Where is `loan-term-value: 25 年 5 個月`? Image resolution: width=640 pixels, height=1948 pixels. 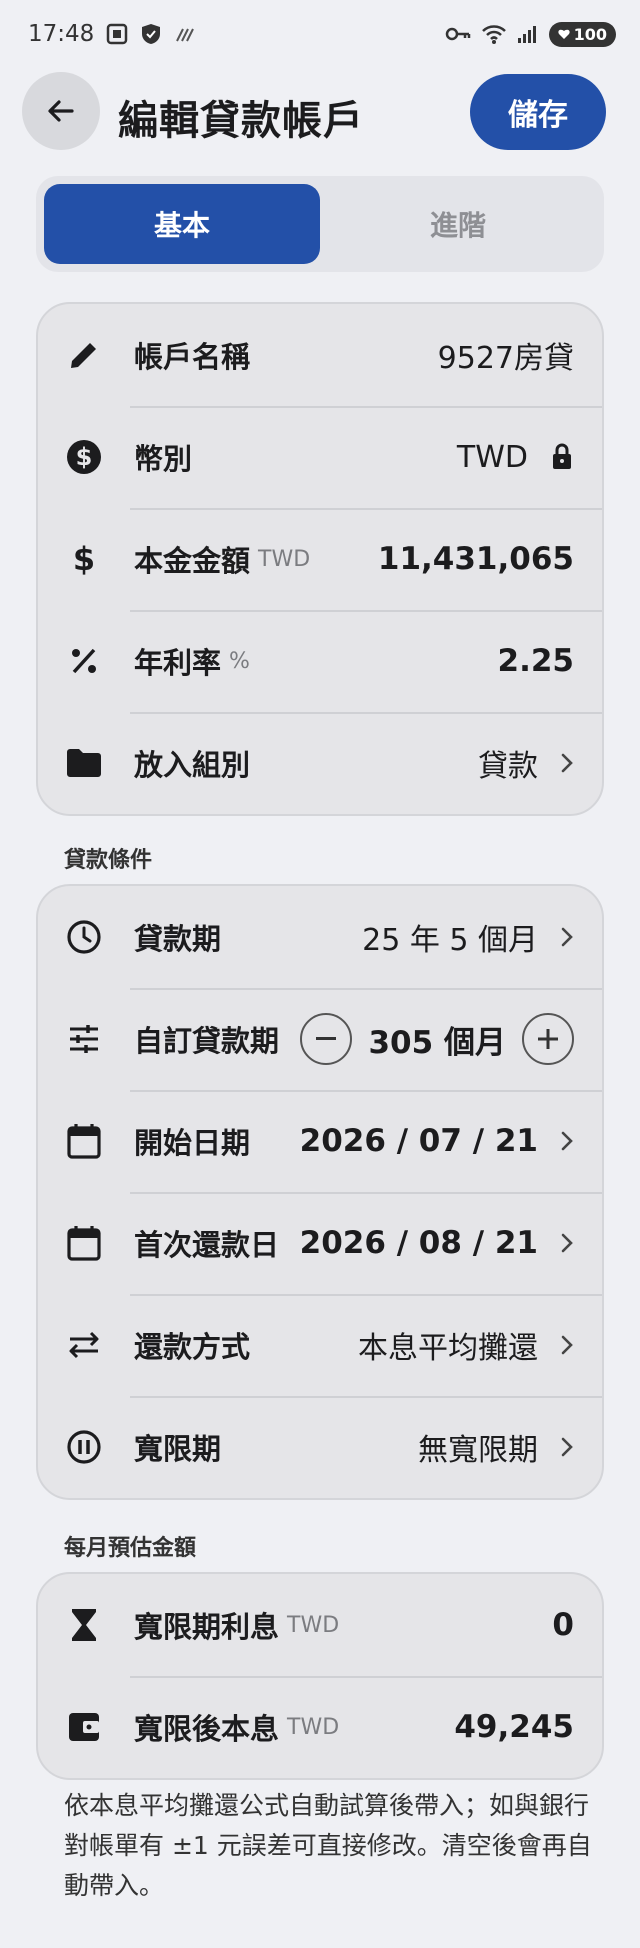 loan-term-value: 25 年 5 個月 is located at coordinates (450, 940).